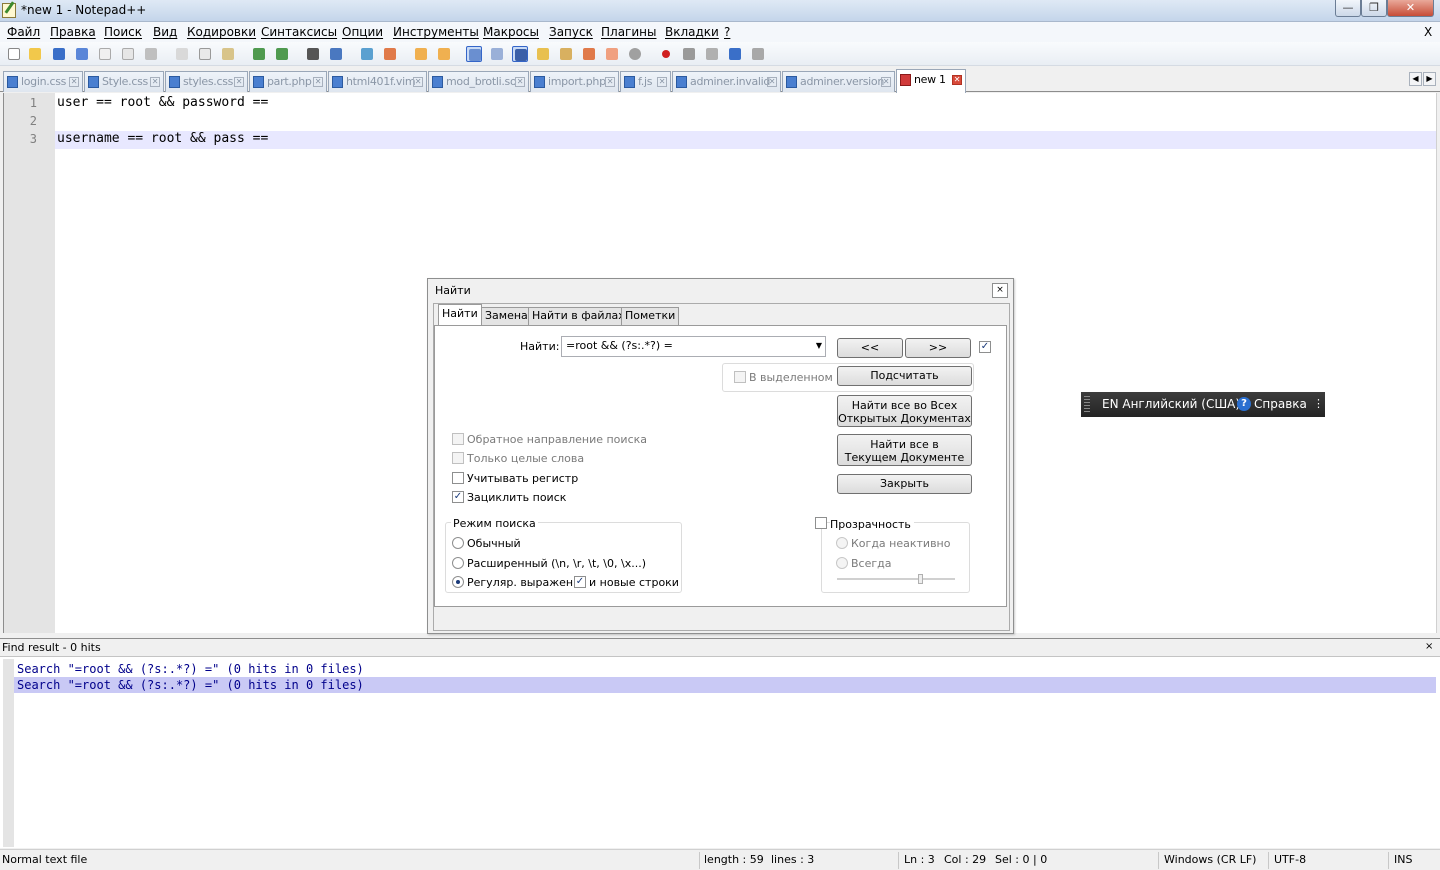 This screenshot has height=870, width=1440. Describe the element at coordinates (735, 54) in the screenshot. I see `run-macro-multiple-icon` at that location.